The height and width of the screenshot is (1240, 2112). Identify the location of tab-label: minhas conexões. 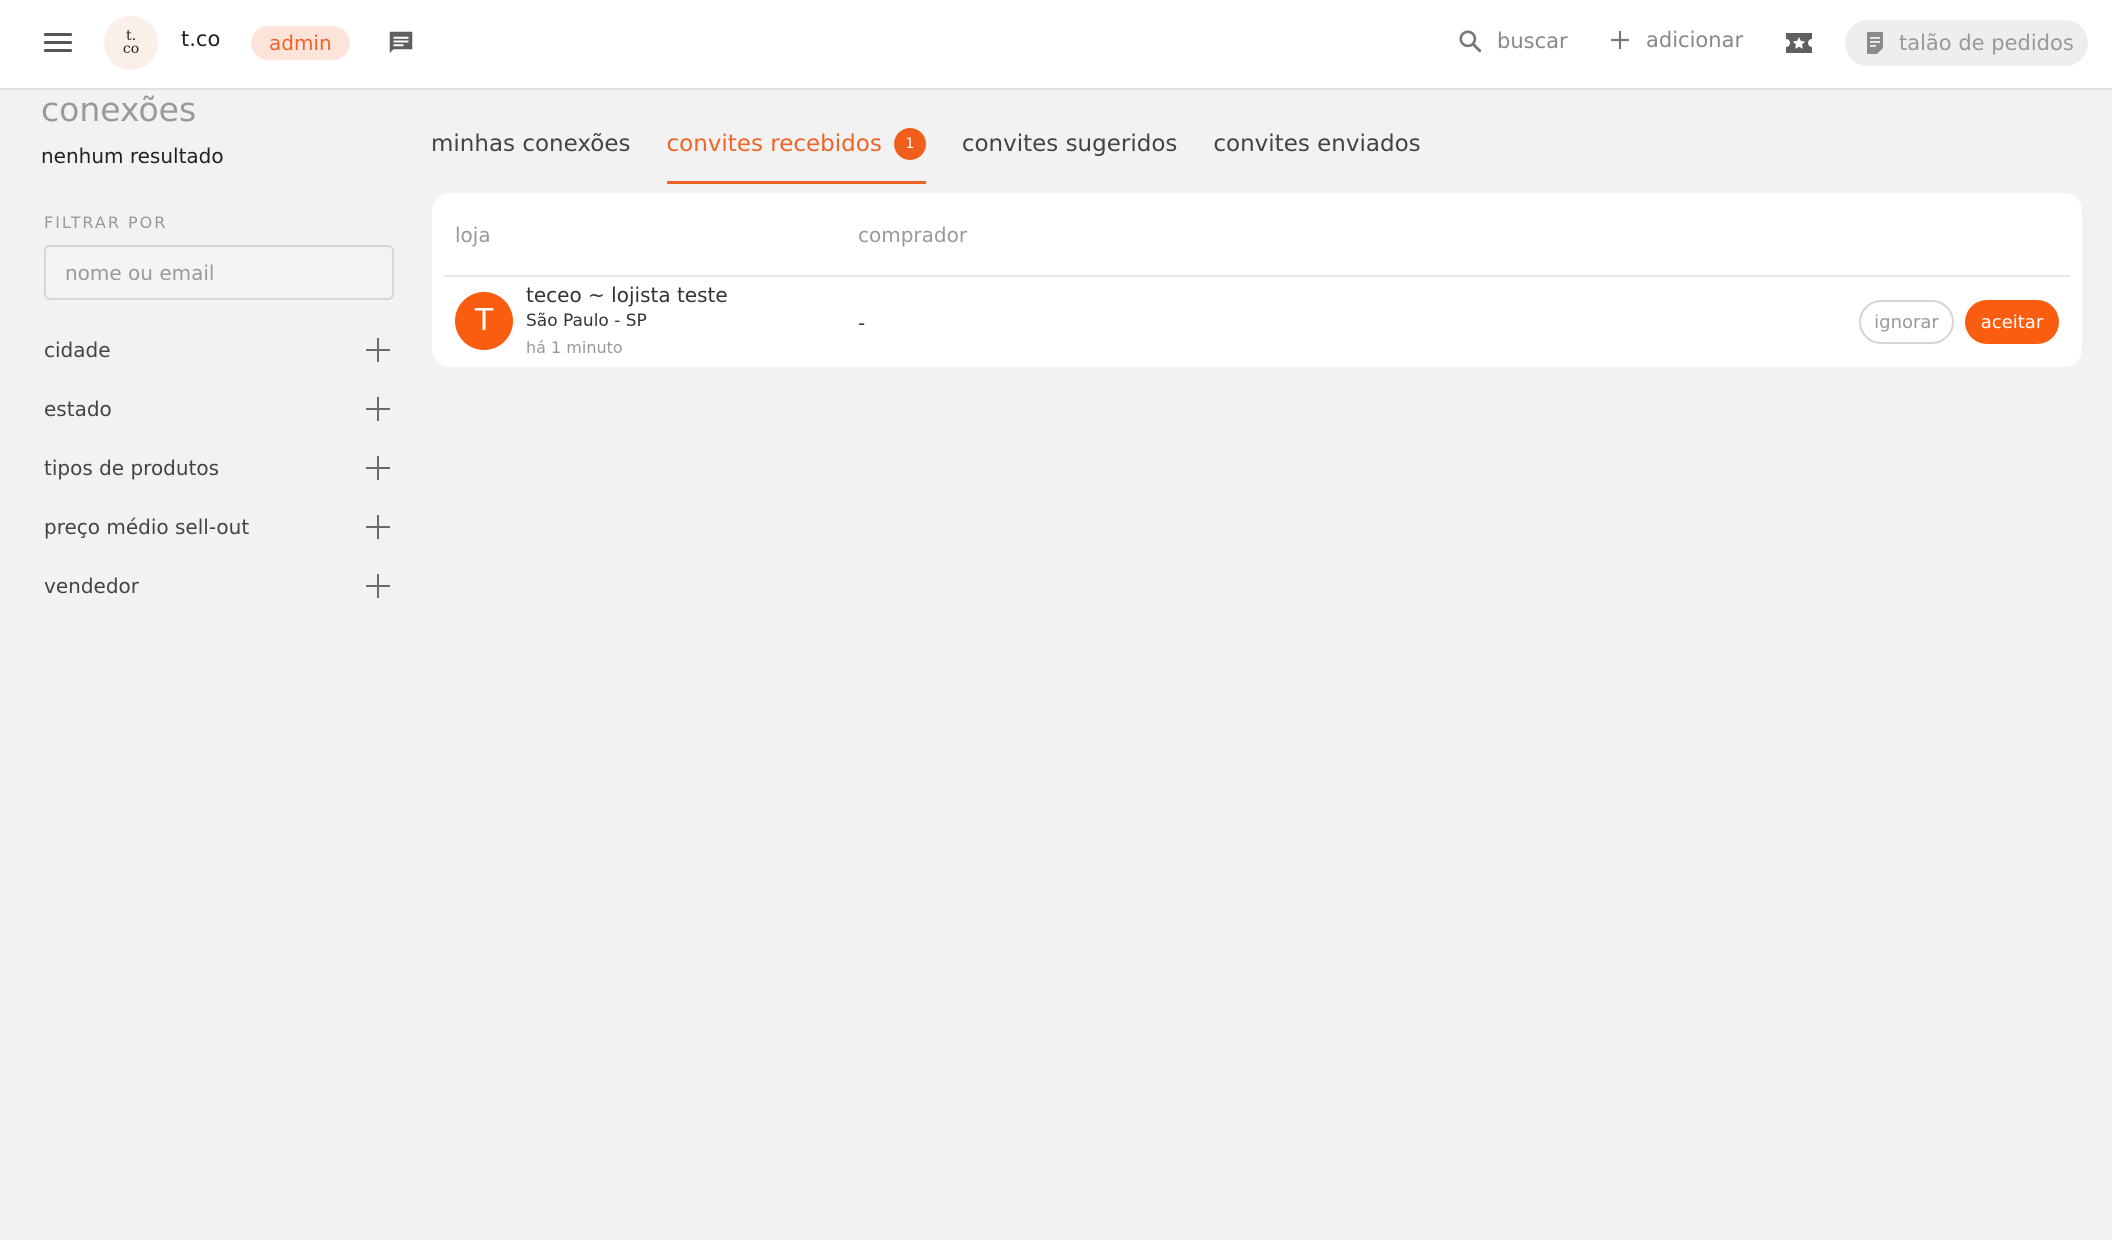
(531, 144).